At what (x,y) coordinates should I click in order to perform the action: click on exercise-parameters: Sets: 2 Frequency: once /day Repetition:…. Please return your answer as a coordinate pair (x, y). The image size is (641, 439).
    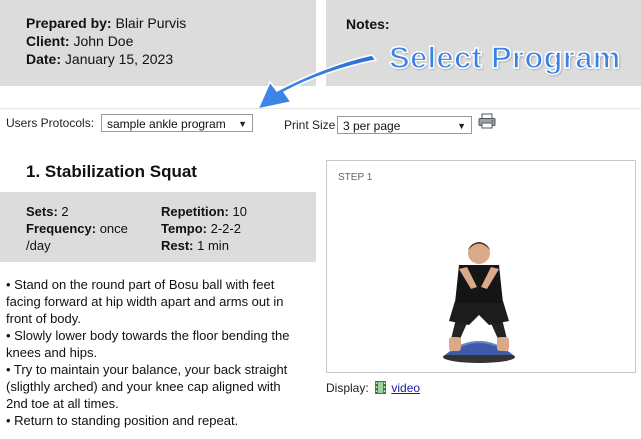
    Looking at the image, I should click on (158, 227).